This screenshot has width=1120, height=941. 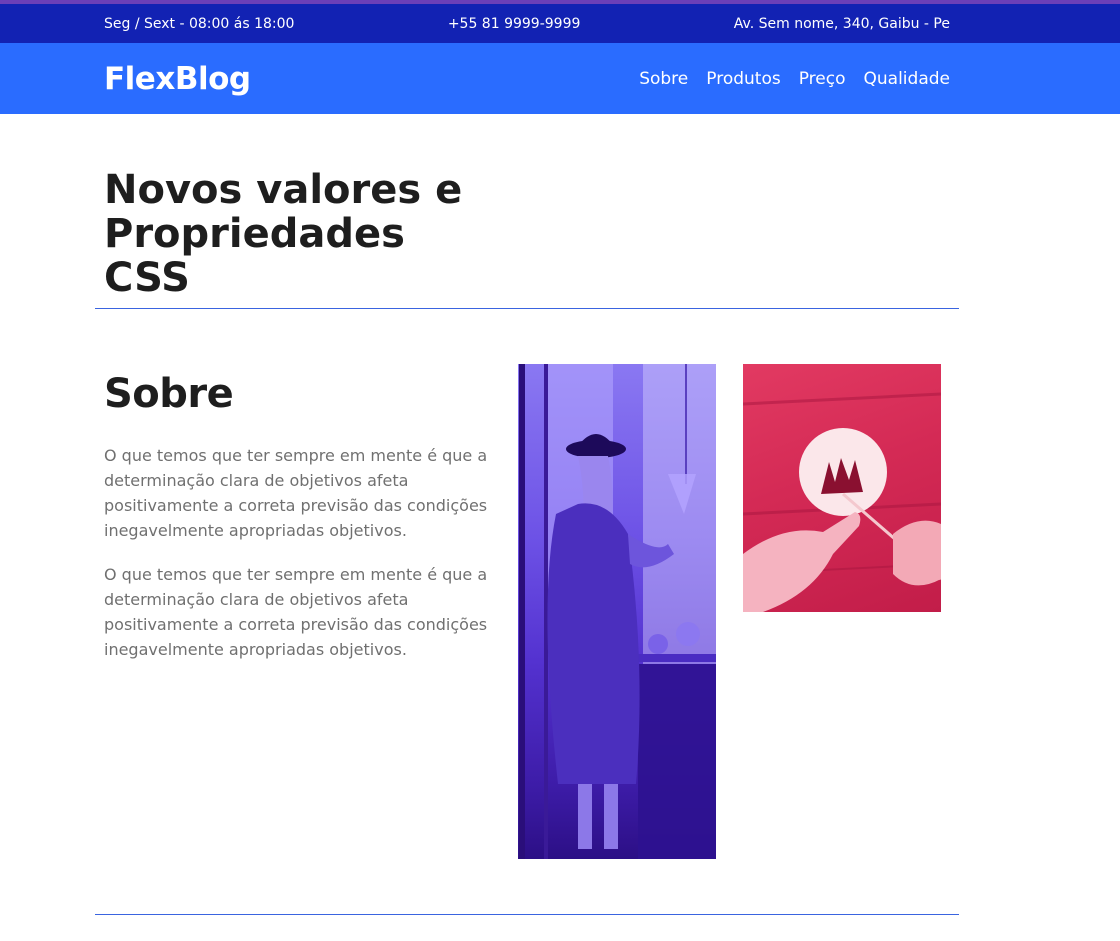 I want to click on nav-link-qualidade: Qualidade, so click(x=907, y=79).